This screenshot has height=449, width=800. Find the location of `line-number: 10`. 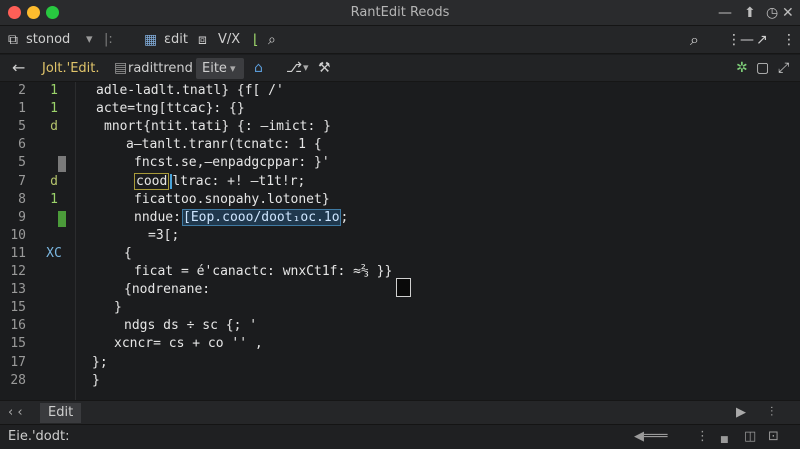

line-number: 10 is located at coordinates (18, 235).